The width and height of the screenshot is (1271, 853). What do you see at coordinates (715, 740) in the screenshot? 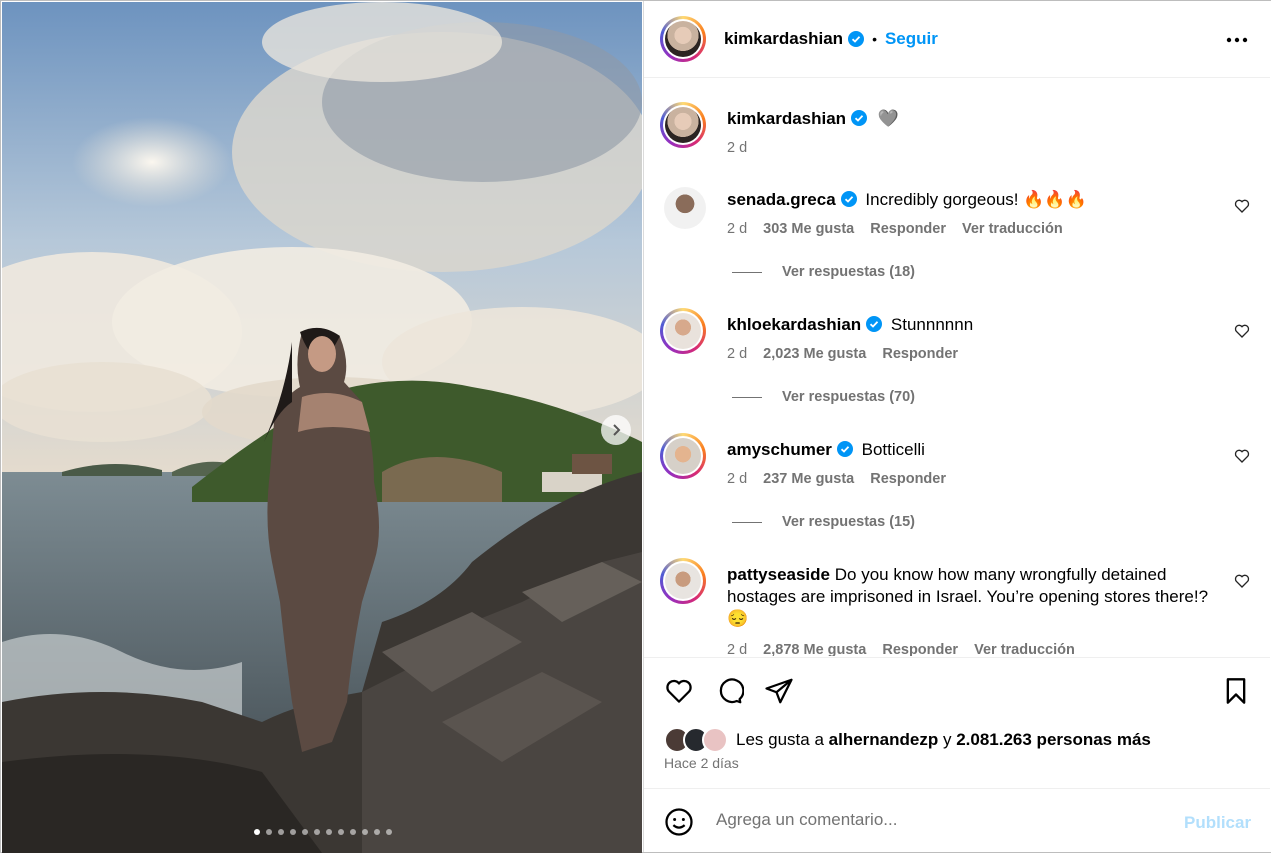
I see `liker-avatar` at bounding box center [715, 740].